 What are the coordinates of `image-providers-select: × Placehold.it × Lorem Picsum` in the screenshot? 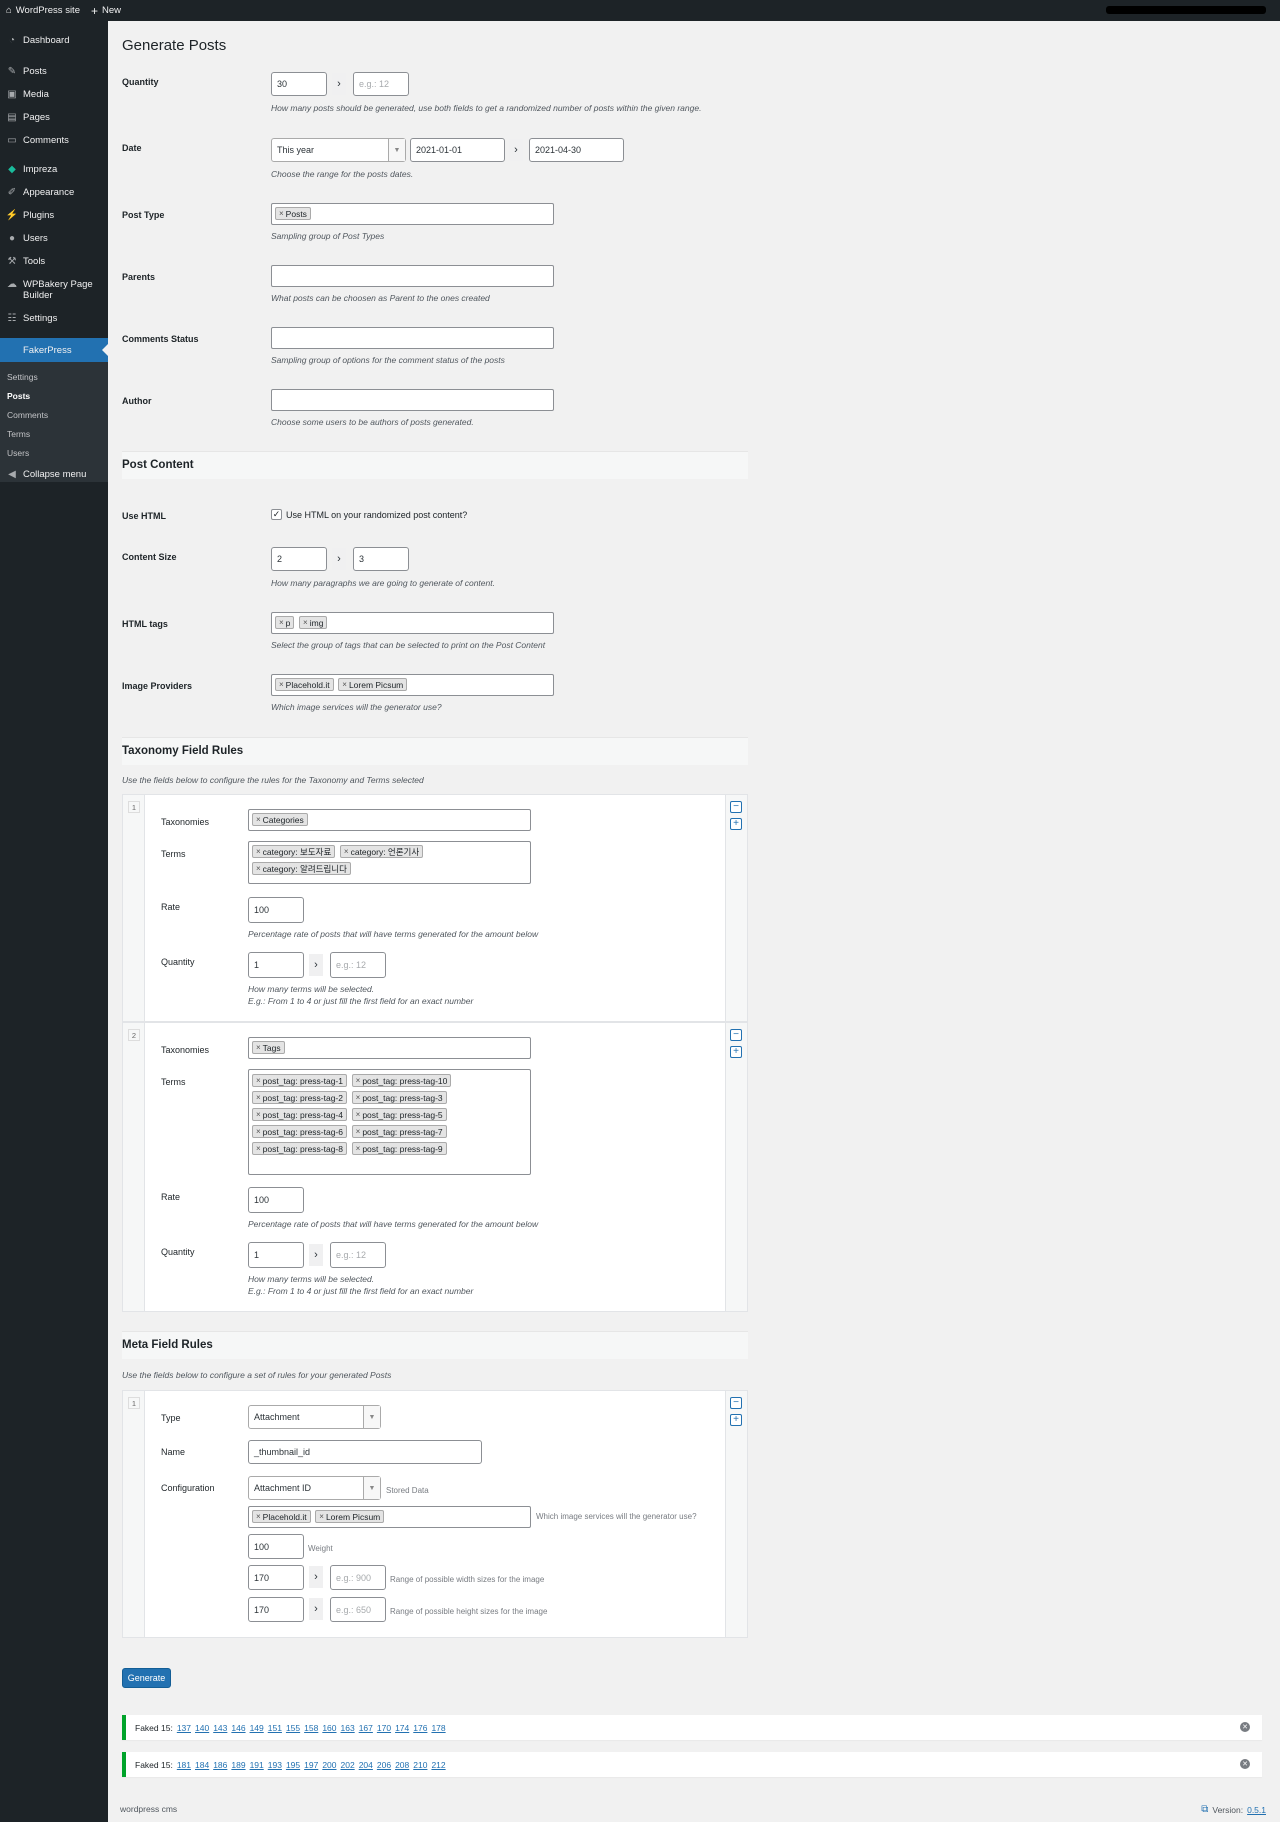 It's located at (412, 685).